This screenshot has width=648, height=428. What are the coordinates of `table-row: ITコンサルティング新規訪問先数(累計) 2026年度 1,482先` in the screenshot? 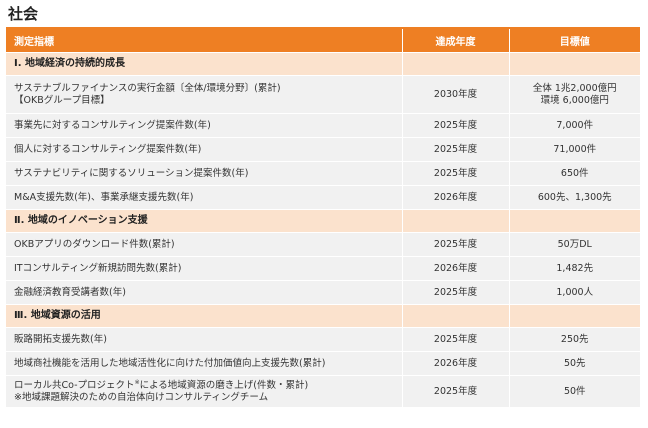 It's located at (323, 268).